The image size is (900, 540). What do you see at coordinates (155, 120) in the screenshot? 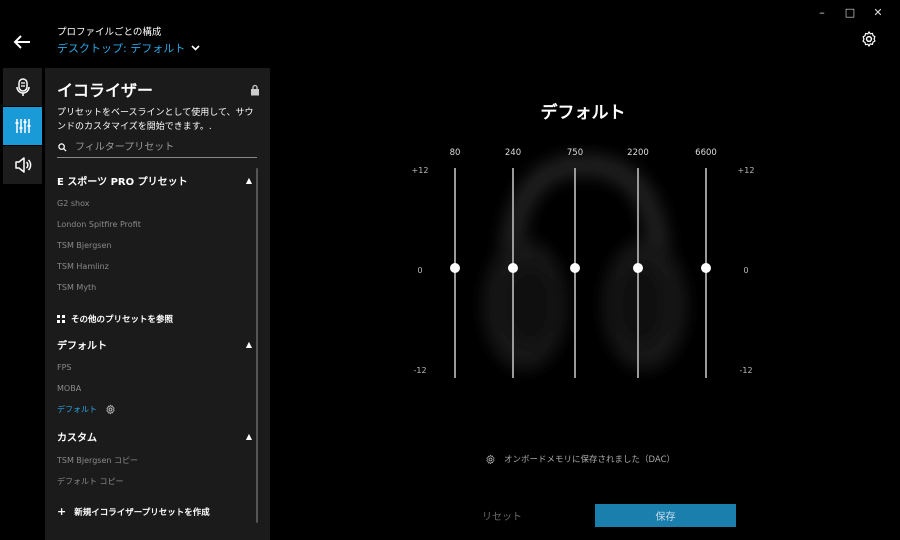
I see `panel-description: プリセットをベースラインとして使用して、サウンドのカスタマイズを開始できます。.` at bounding box center [155, 120].